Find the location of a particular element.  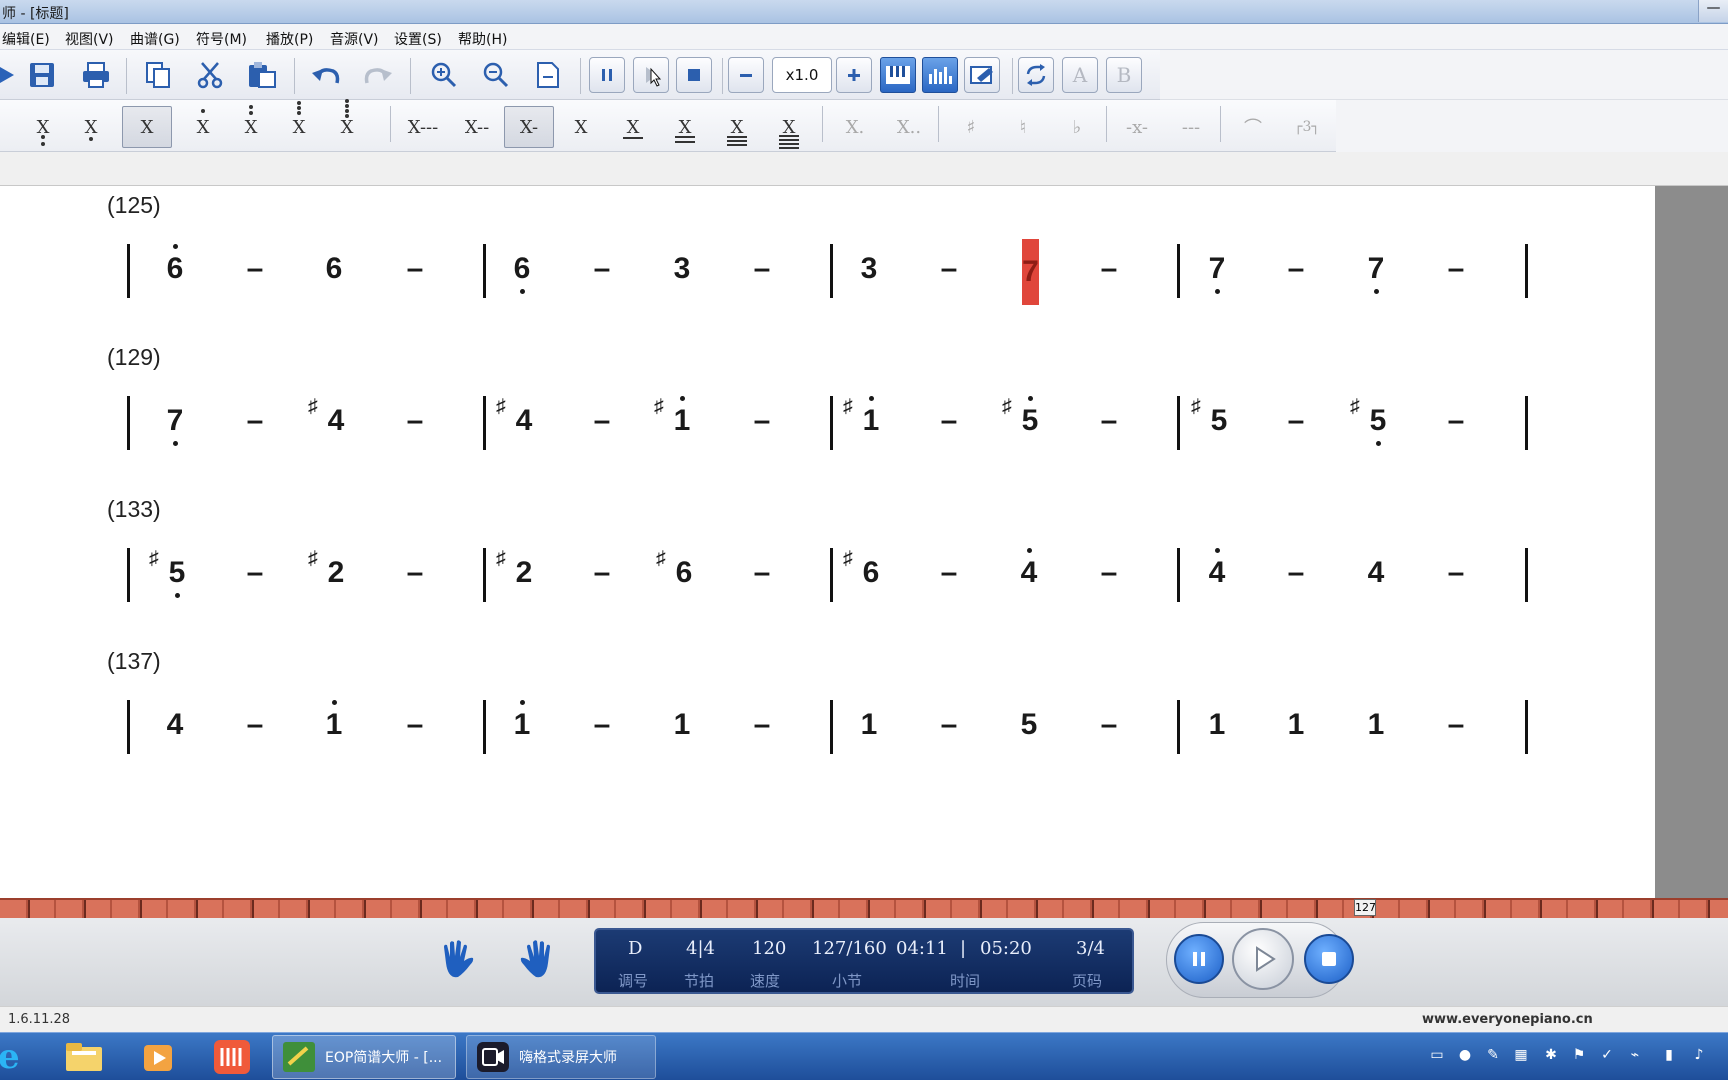

octave-down-button: X is located at coordinates (203, 127).